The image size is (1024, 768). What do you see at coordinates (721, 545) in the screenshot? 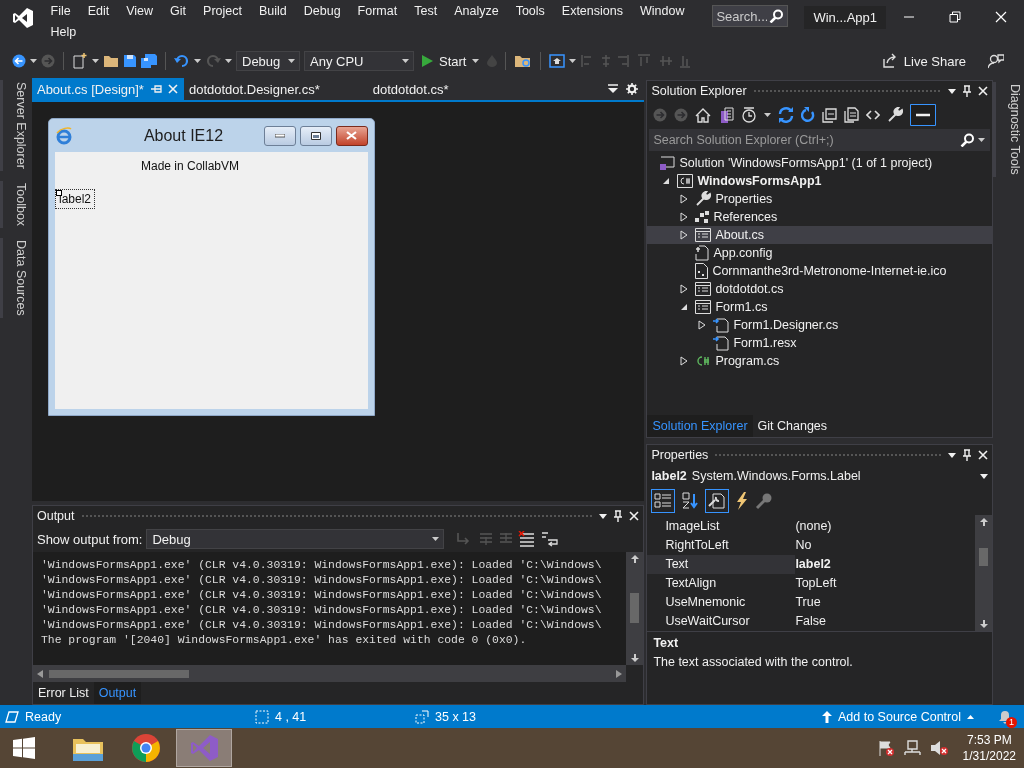
I see `property-name: RightToLeft` at bounding box center [721, 545].